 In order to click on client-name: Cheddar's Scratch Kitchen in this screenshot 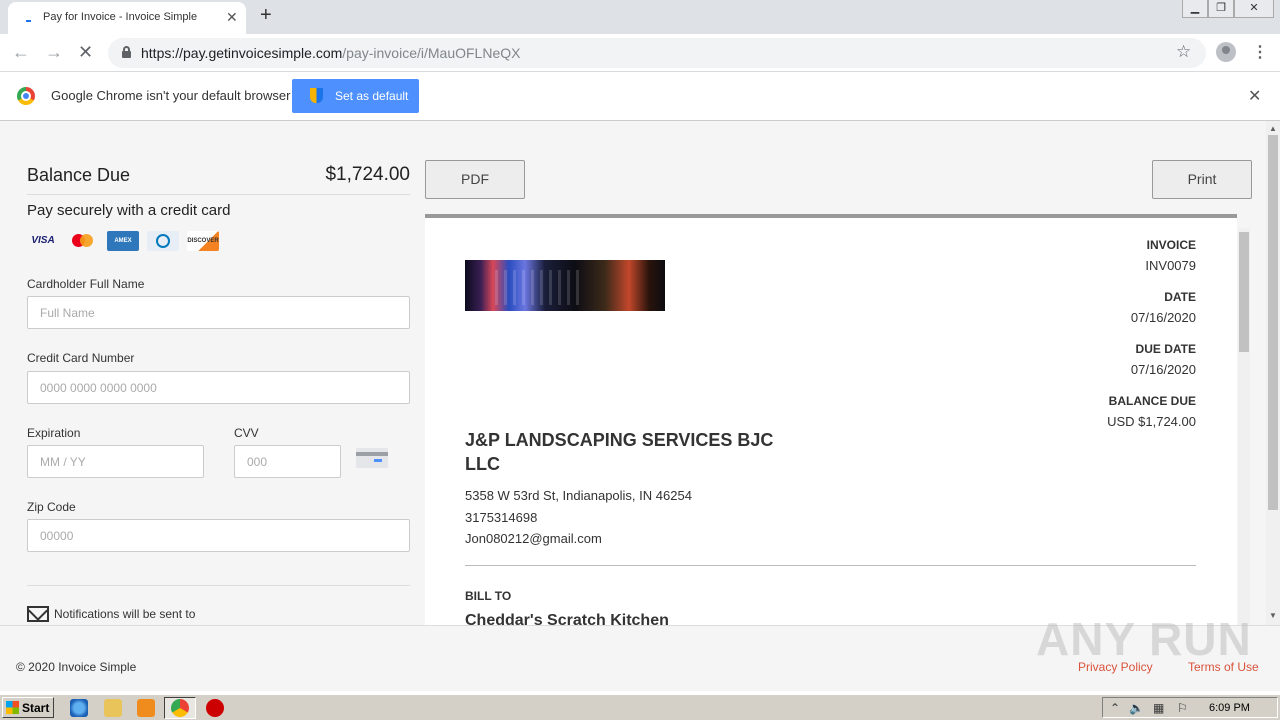, I will do `click(567, 618)`.